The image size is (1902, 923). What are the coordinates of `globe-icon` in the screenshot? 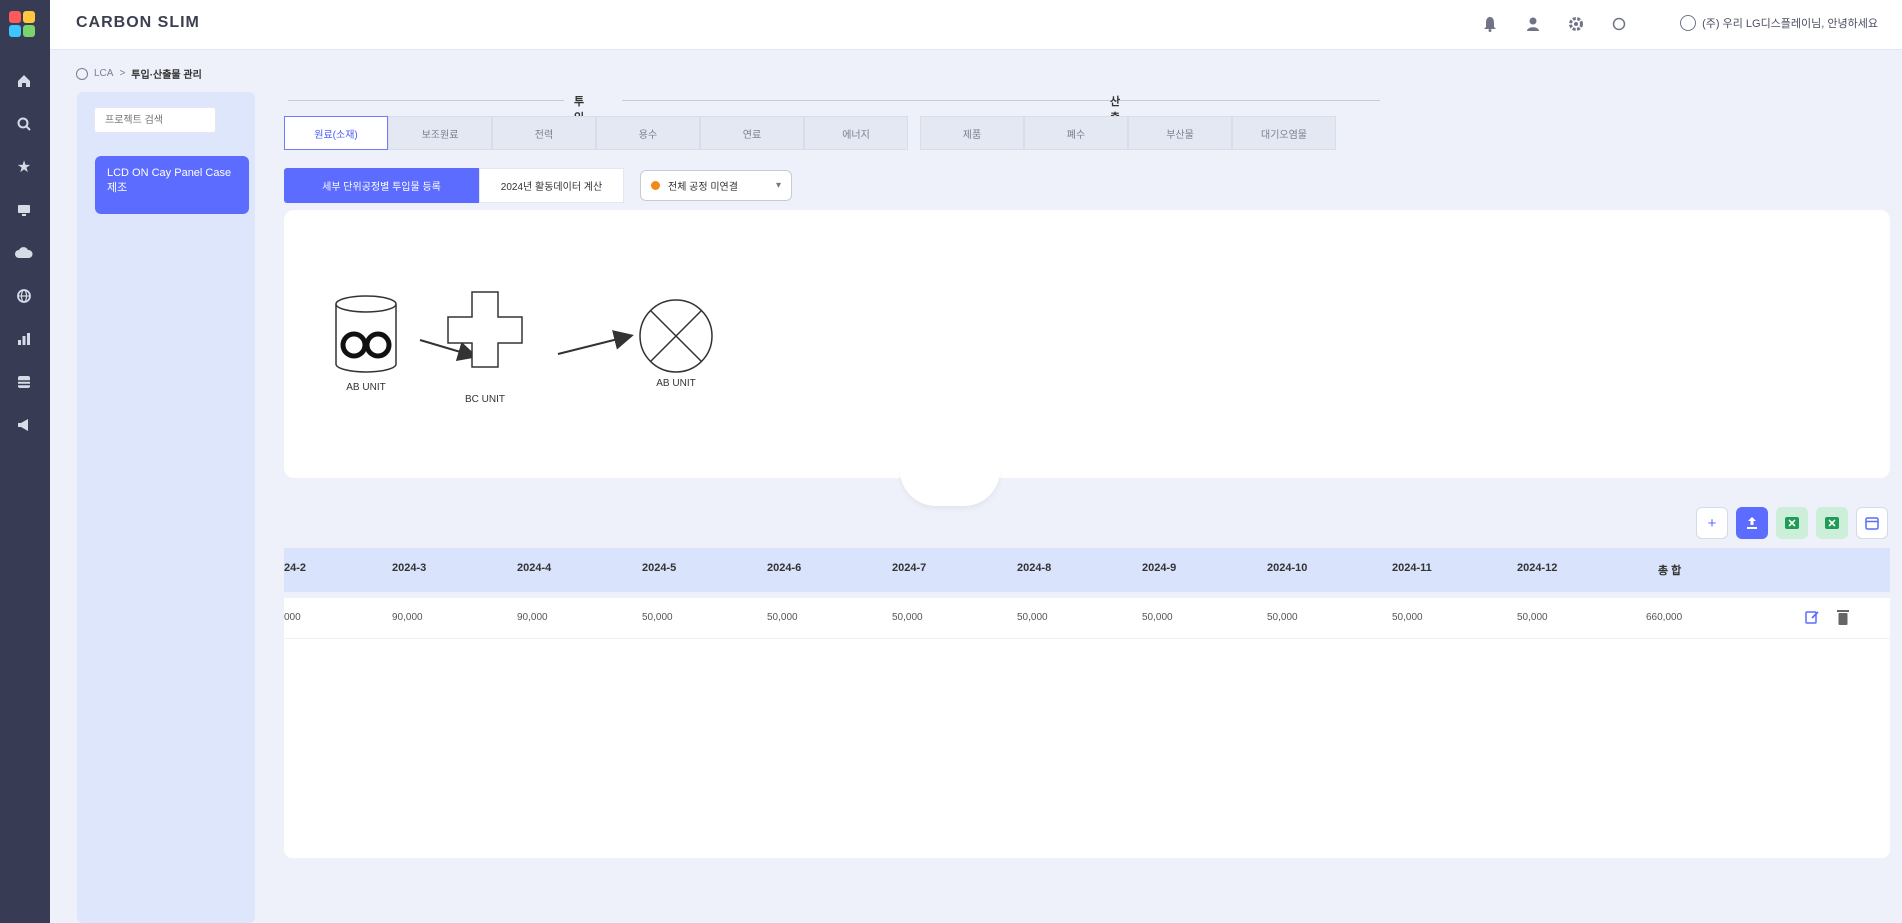 It's located at (24, 296).